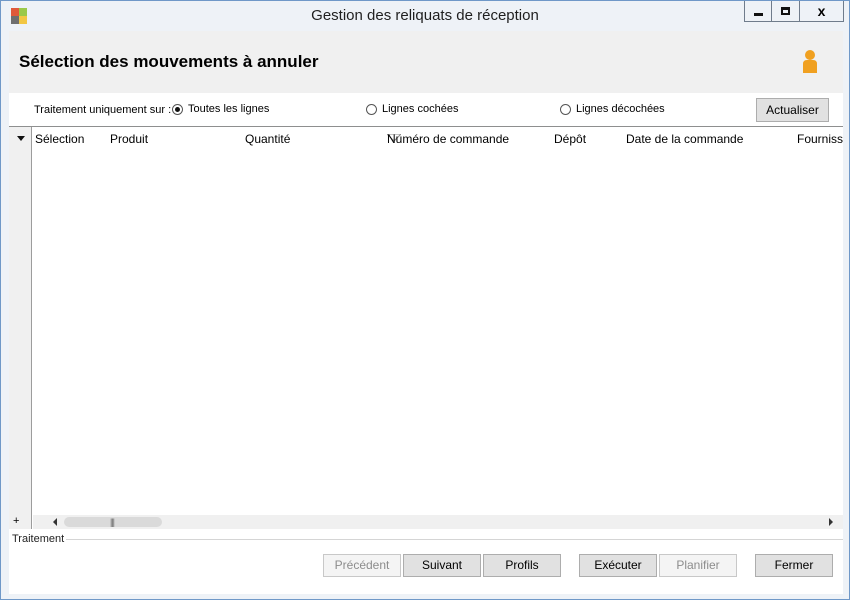 Image resolution: width=850 pixels, height=600 pixels. Describe the element at coordinates (454, 539) in the screenshot. I see `group-divider` at that location.